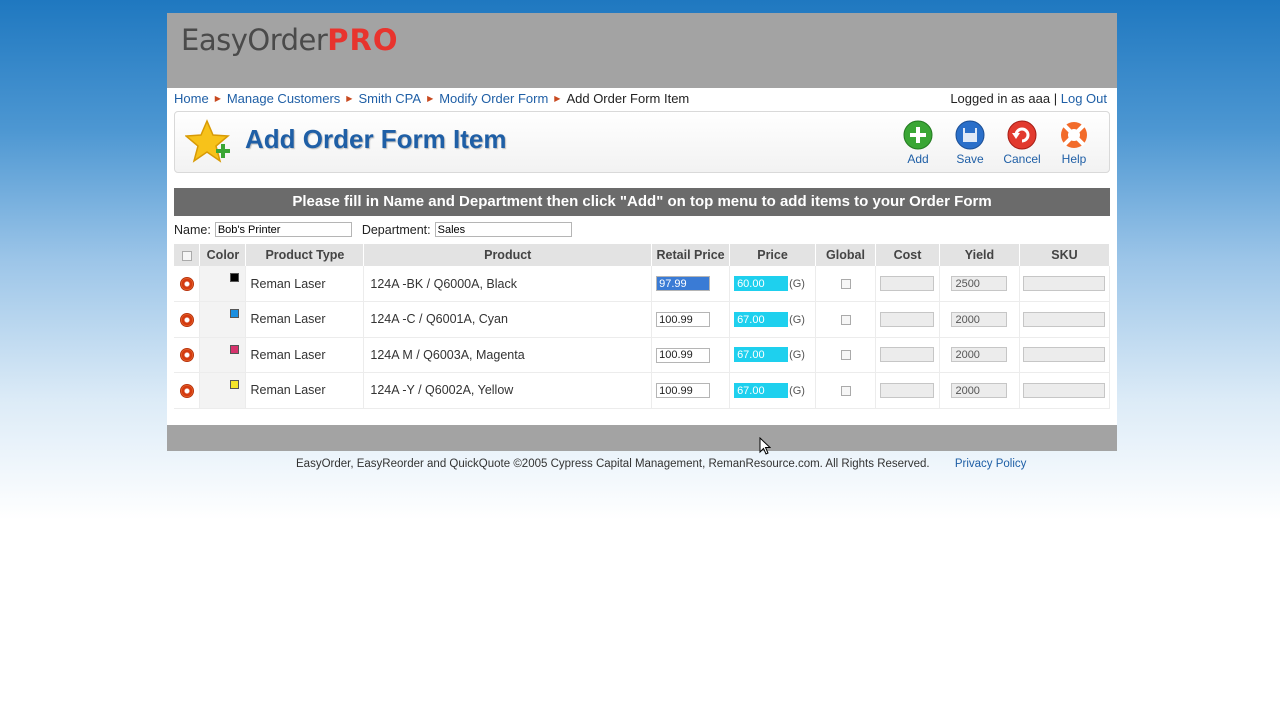 Image resolution: width=1280 pixels, height=720 pixels. I want to click on product-cell: 124A M / Q6003A, Magenta, so click(508, 355).